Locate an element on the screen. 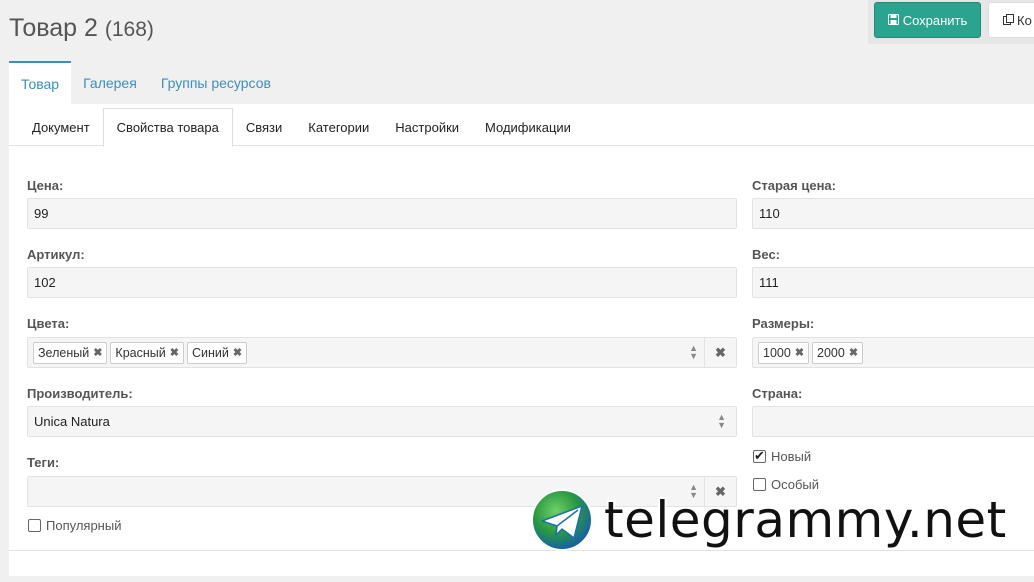 The width and height of the screenshot is (1034, 582). tag-chip-label: Зеленый is located at coordinates (64, 352).